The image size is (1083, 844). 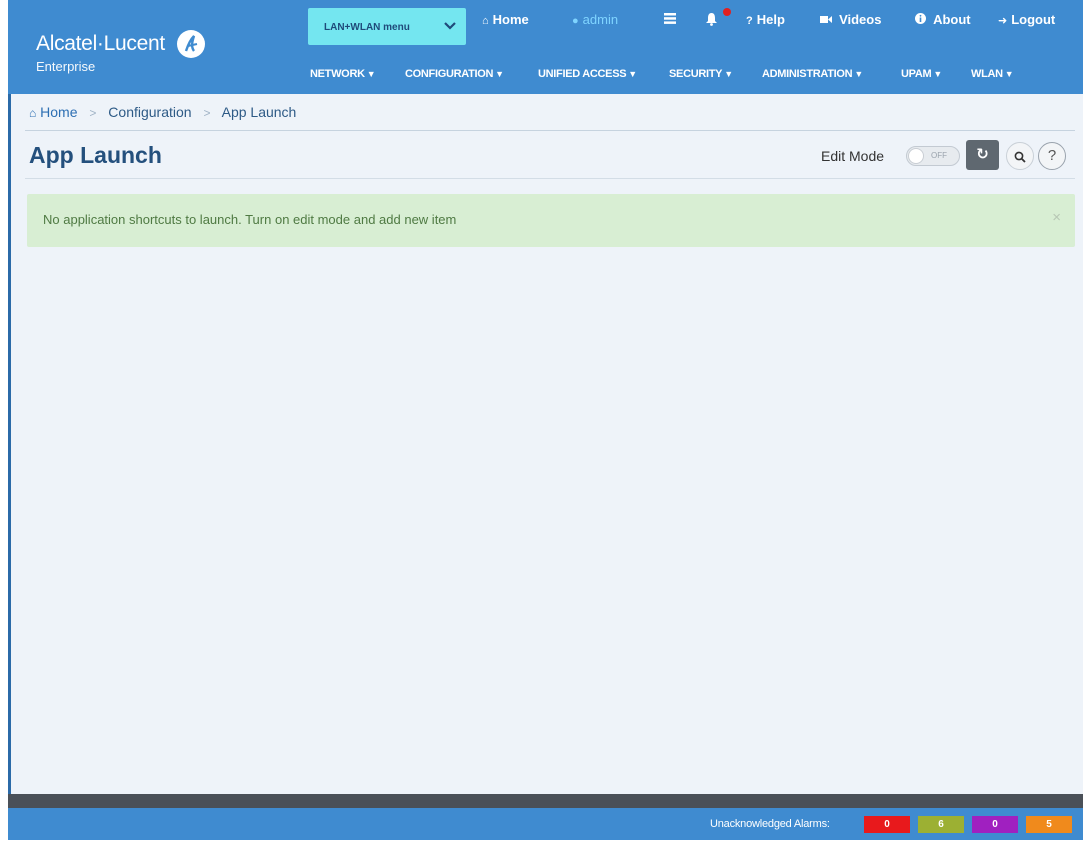 What do you see at coordinates (995, 824) in the screenshot?
I see `alarm-minor-badge: 0` at bounding box center [995, 824].